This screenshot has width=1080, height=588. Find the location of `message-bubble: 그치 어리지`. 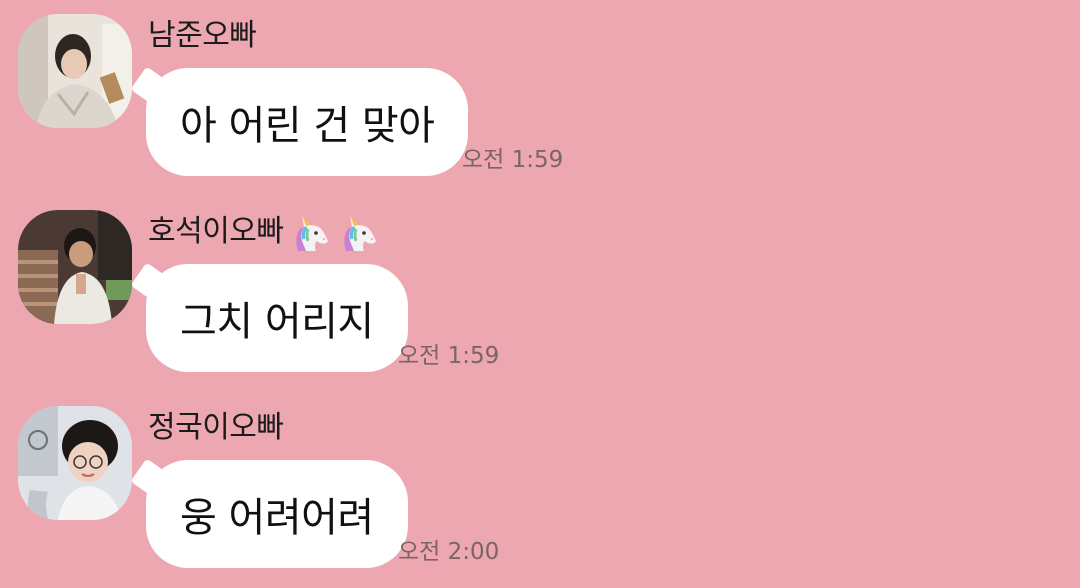

message-bubble: 그치 어리지 is located at coordinates (277, 318).